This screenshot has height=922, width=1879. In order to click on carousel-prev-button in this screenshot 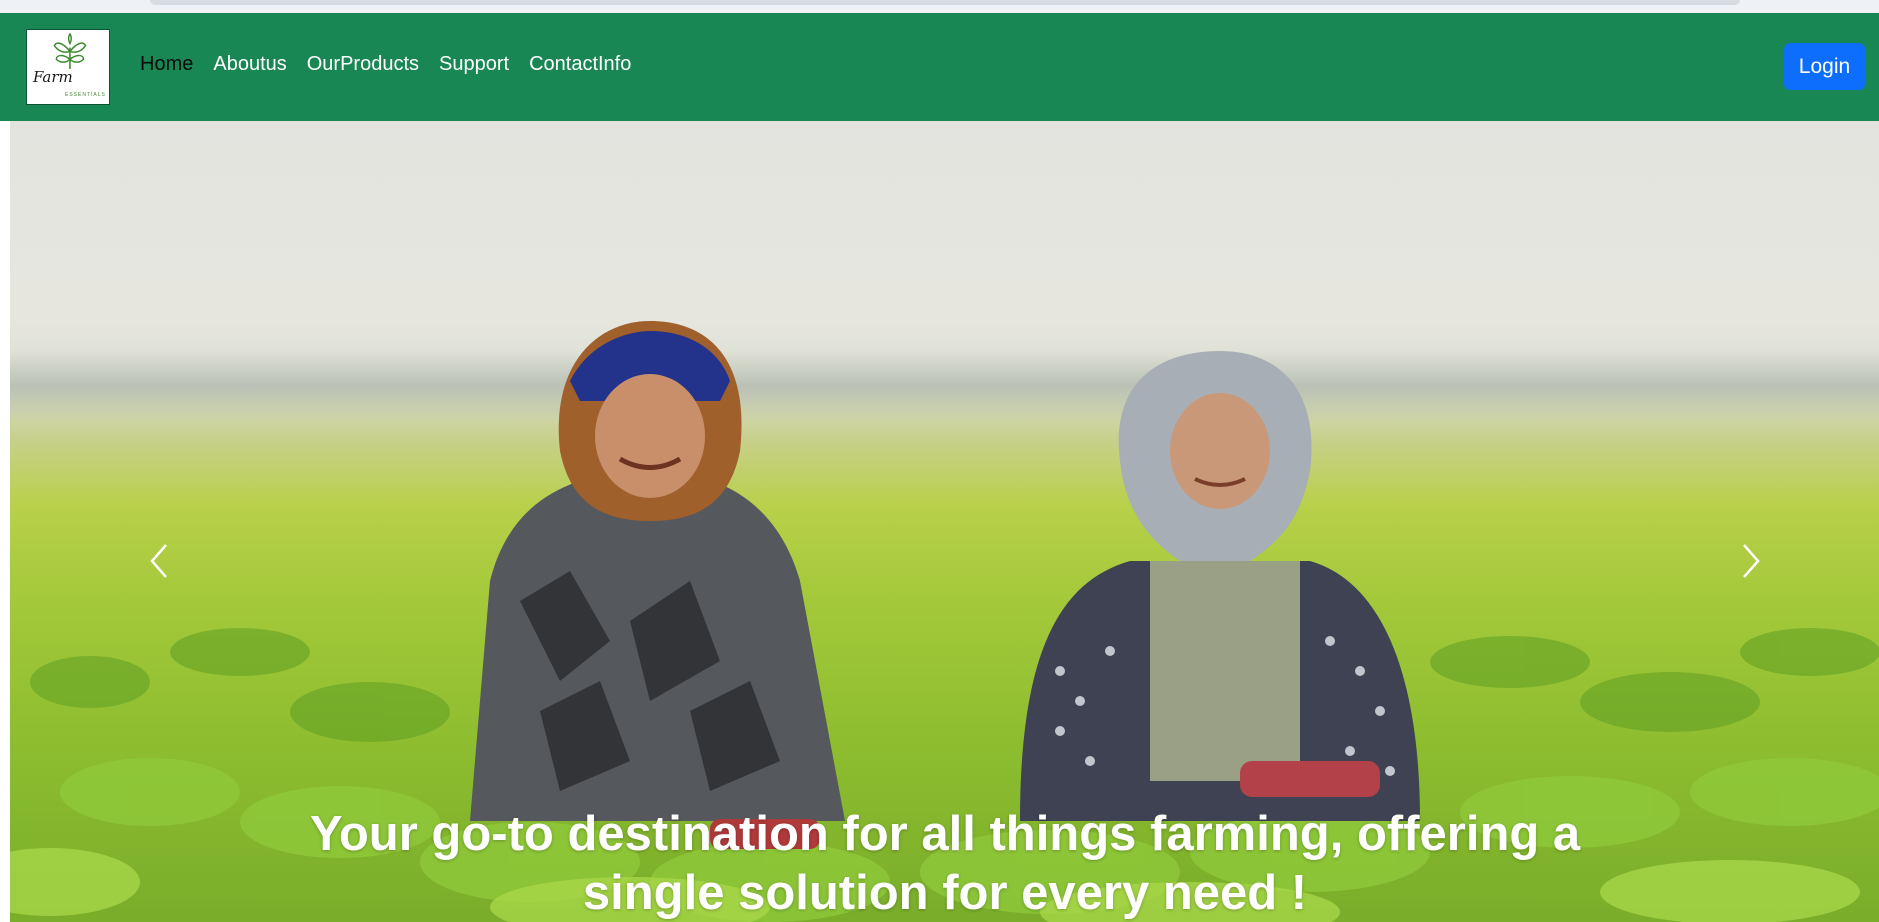, I will do `click(160, 561)`.